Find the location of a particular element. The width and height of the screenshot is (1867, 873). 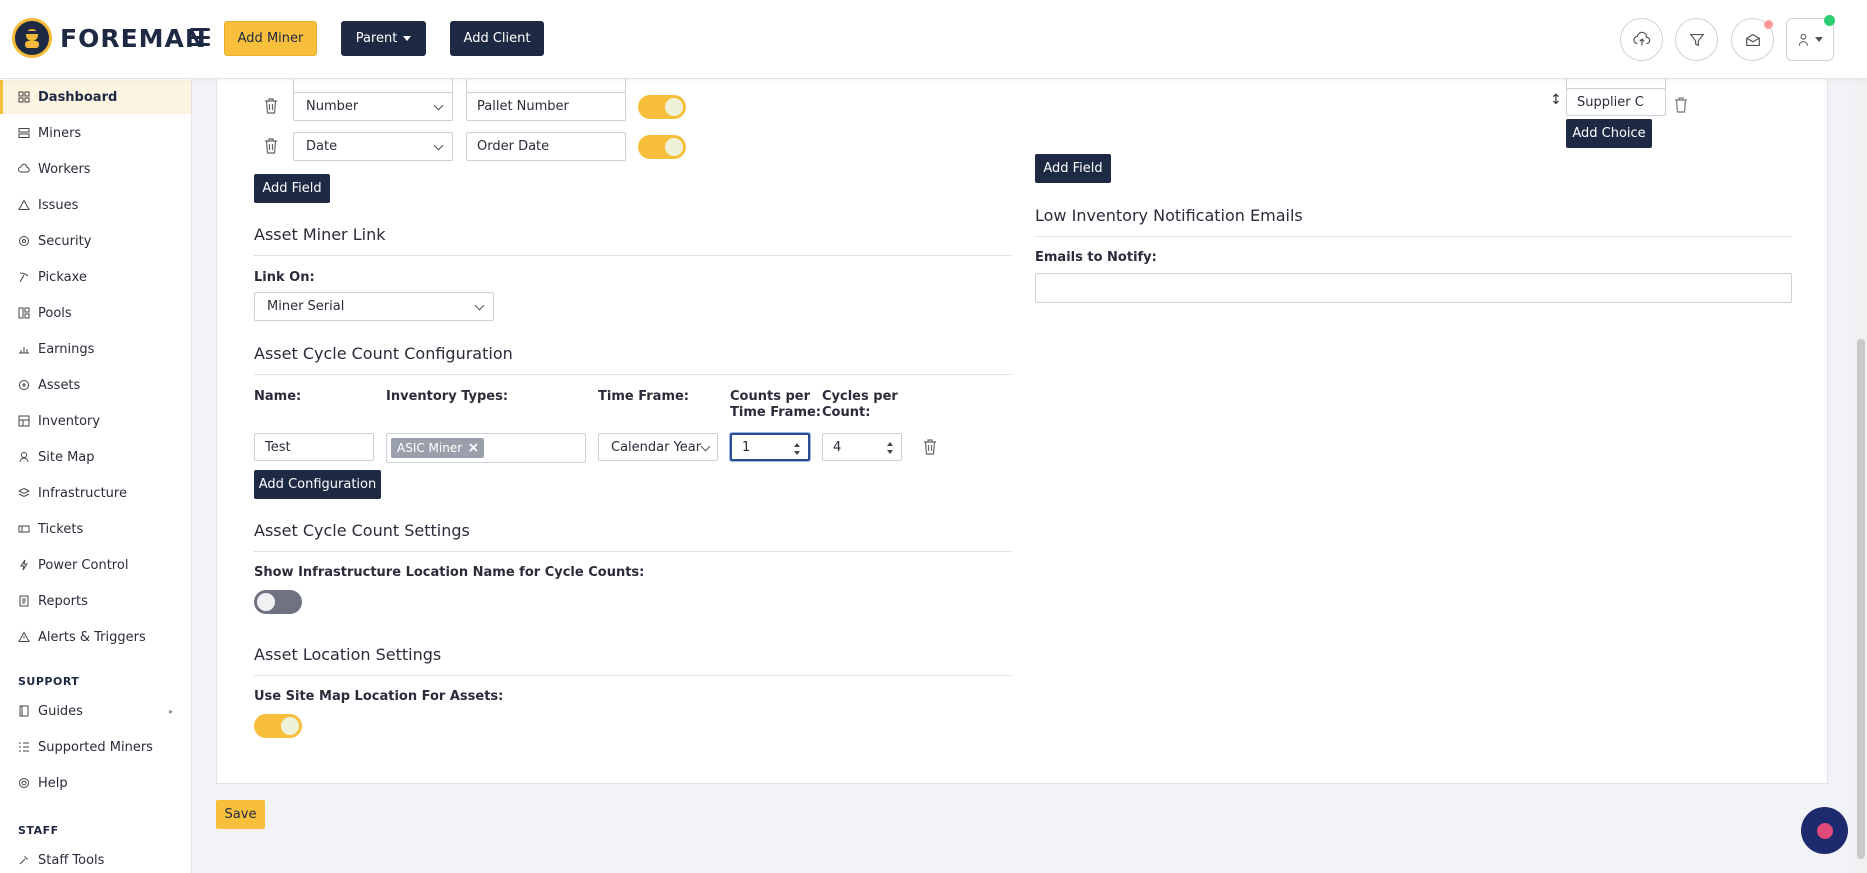

add-miner-label: Add Miner is located at coordinates (270, 38).